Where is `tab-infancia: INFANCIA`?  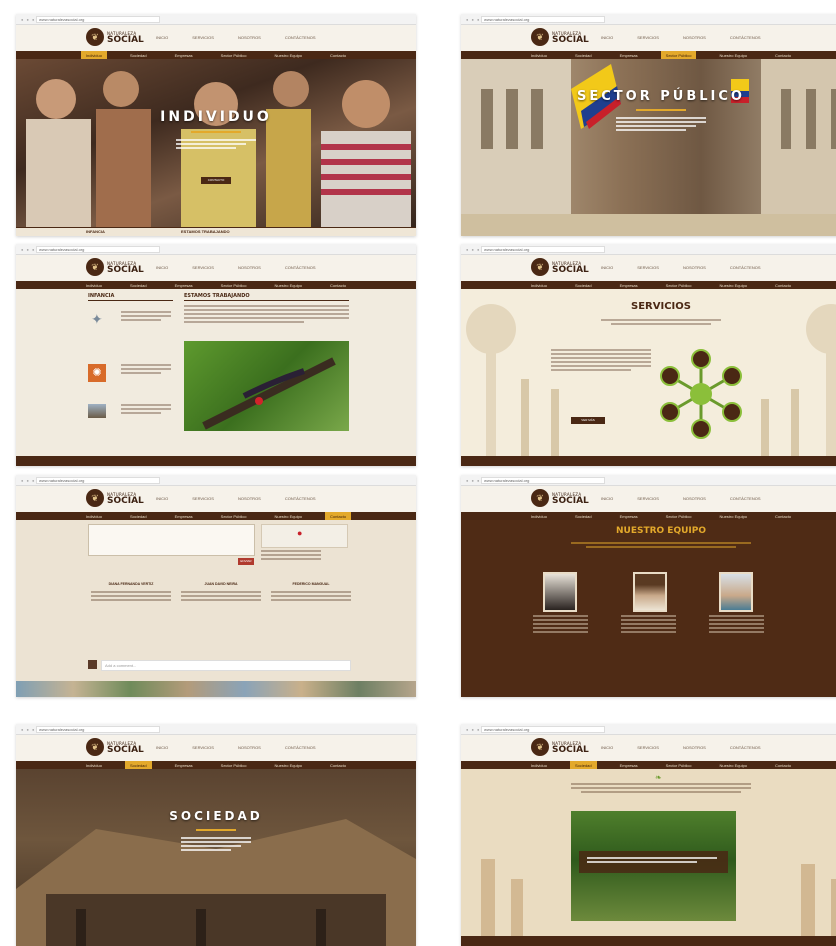 tab-infancia: INFANCIA is located at coordinates (95, 231).